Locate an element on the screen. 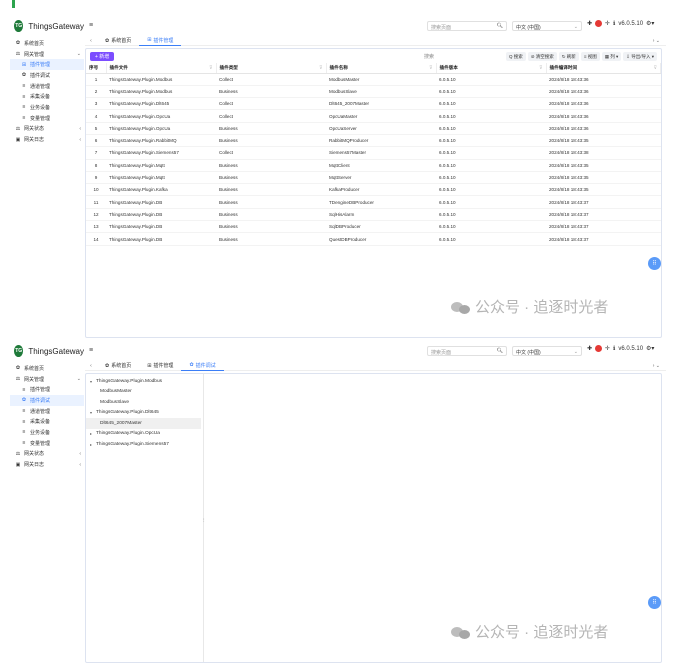  view-button: ≡ 视图 is located at coordinates (590, 56).